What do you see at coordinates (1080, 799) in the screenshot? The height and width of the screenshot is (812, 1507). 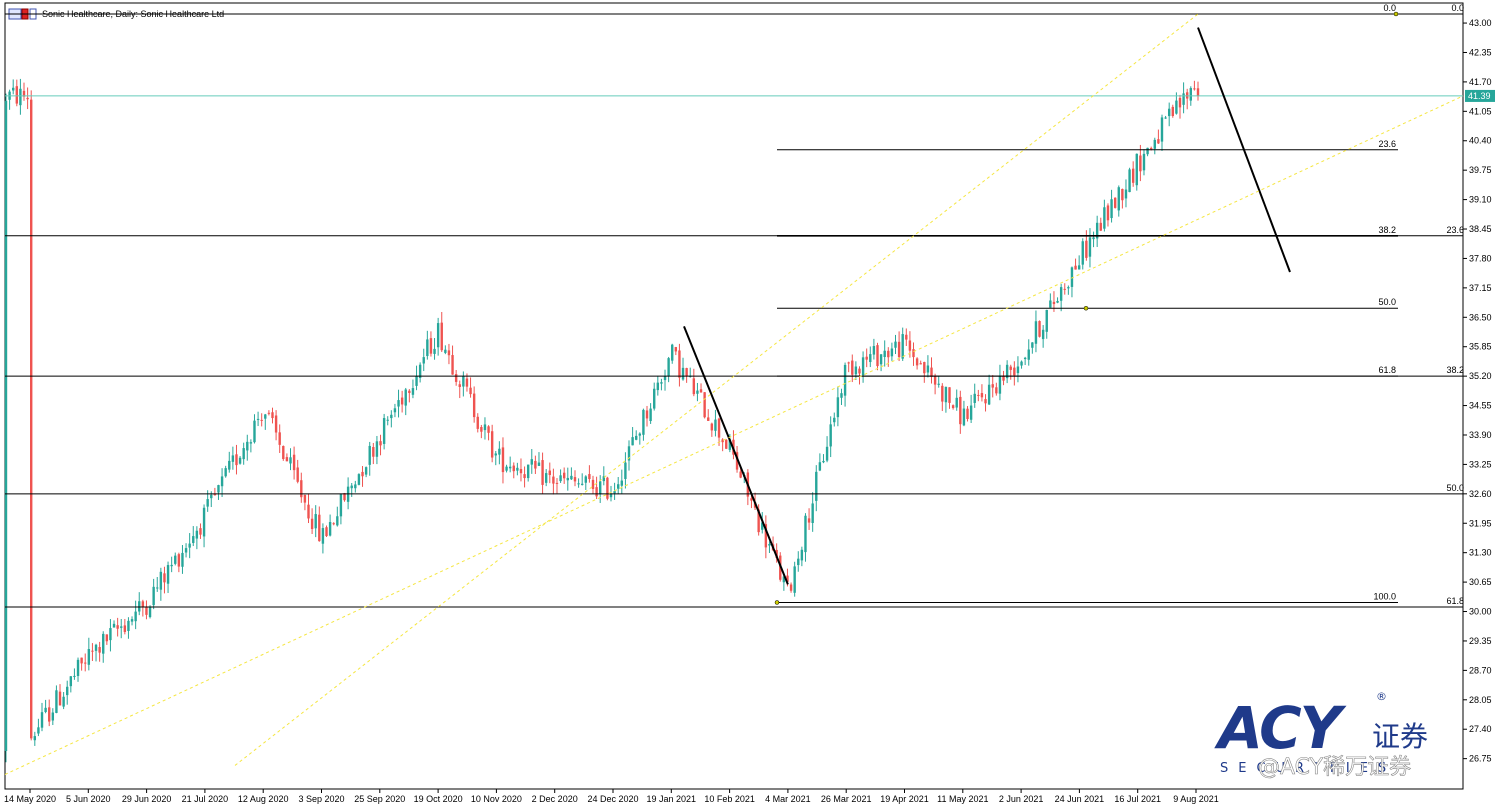 I see `date-tick-label: 24 Jun 2021` at bounding box center [1080, 799].